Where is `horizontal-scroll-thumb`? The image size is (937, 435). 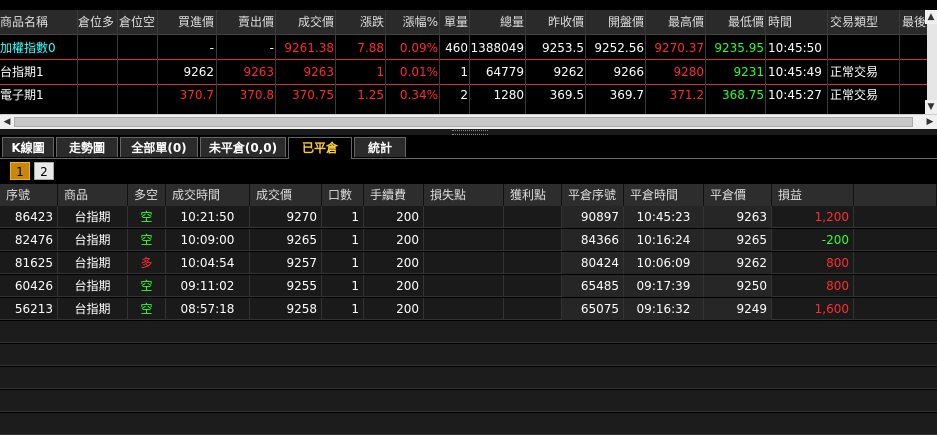 horizontal-scroll-thumb is located at coordinates (463, 122).